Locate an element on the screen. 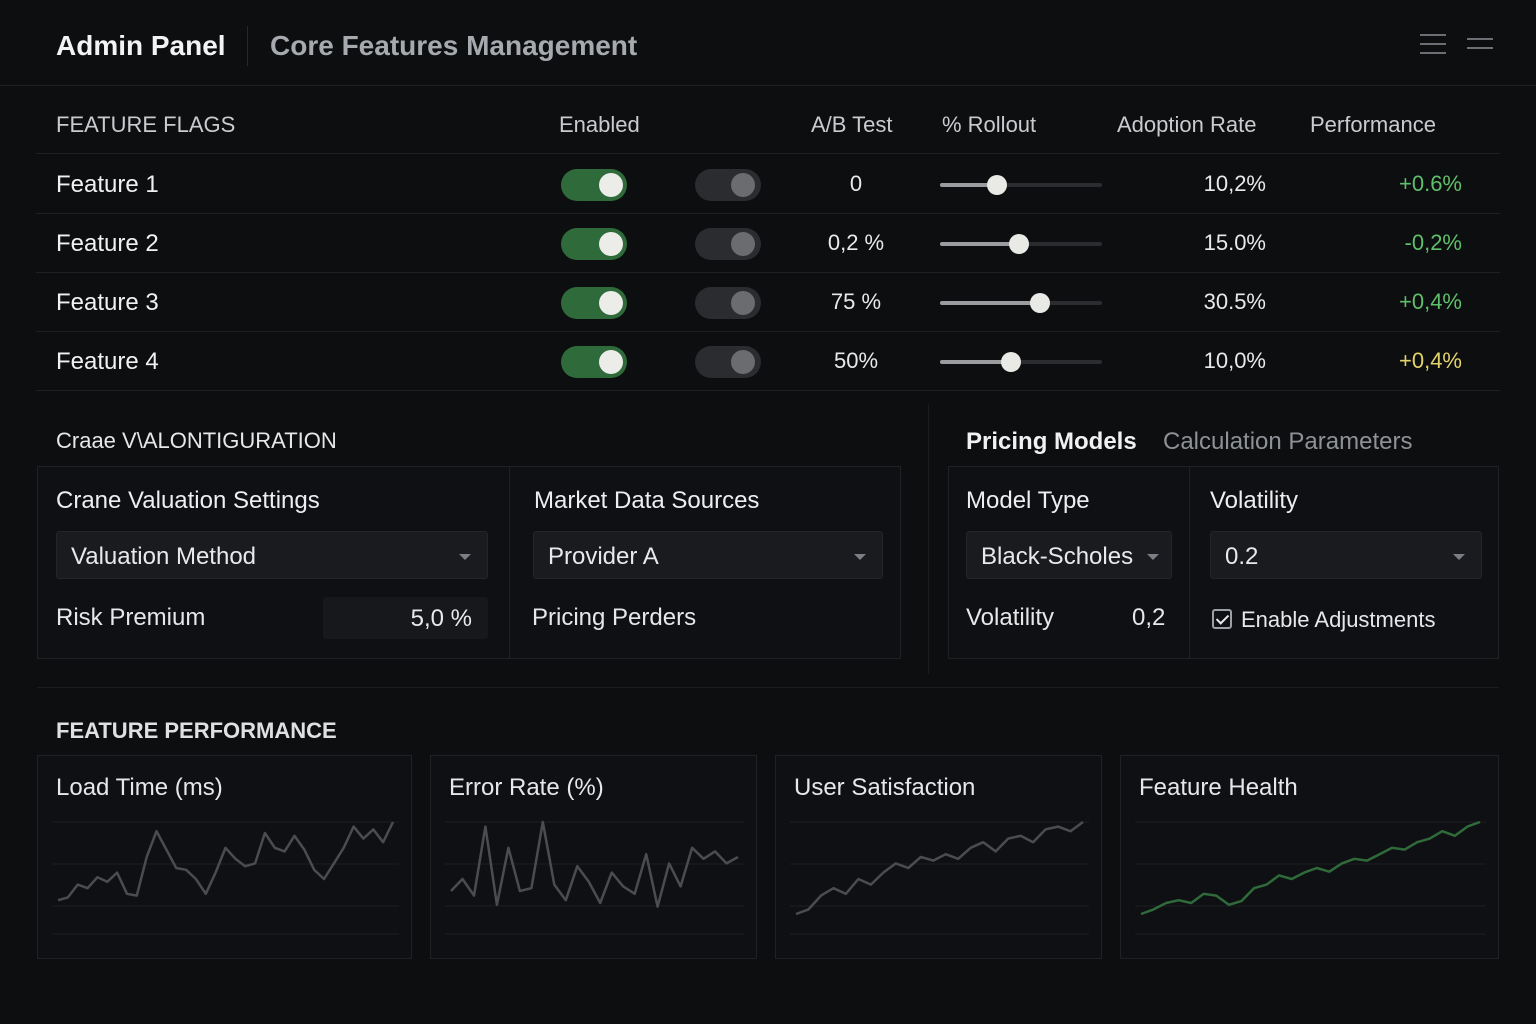 The image size is (1536, 1024). table-row: Feature 3 75 % 30.5% +0,4% is located at coordinates (768, 302).